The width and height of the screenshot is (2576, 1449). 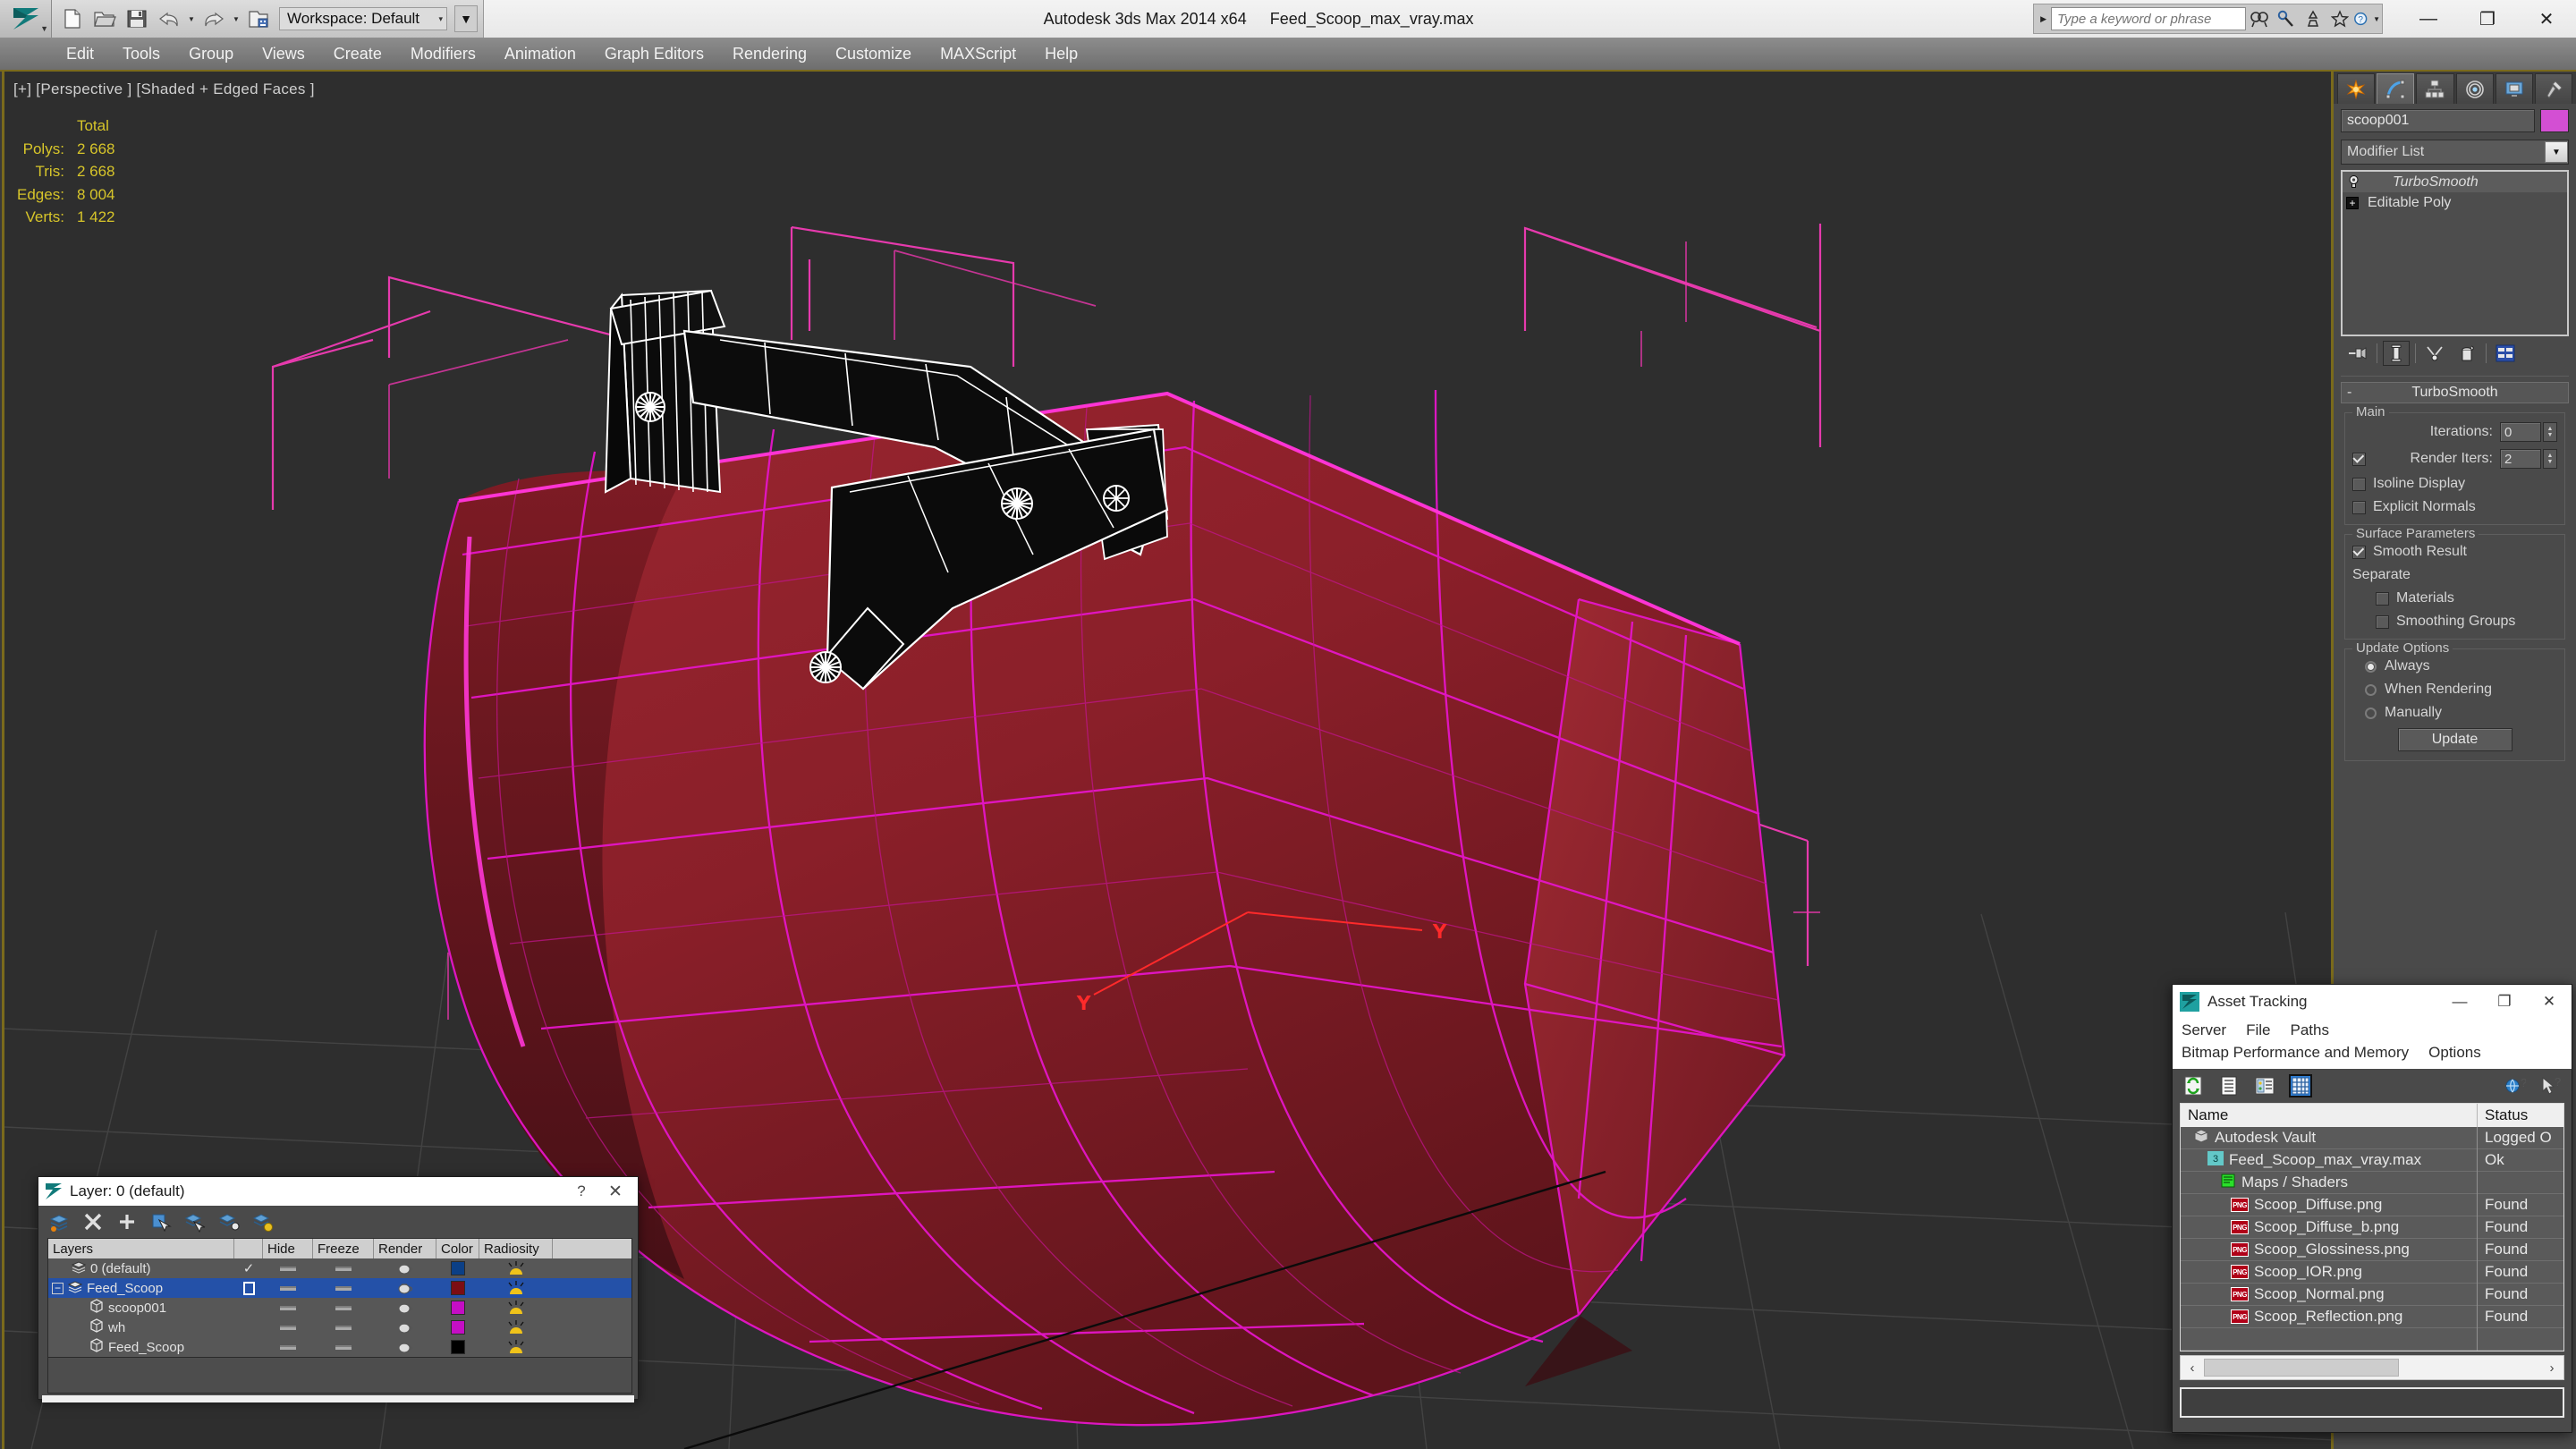 What do you see at coordinates (2309, 1030) in the screenshot?
I see `asset-menu-paths: Paths` at bounding box center [2309, 1030].